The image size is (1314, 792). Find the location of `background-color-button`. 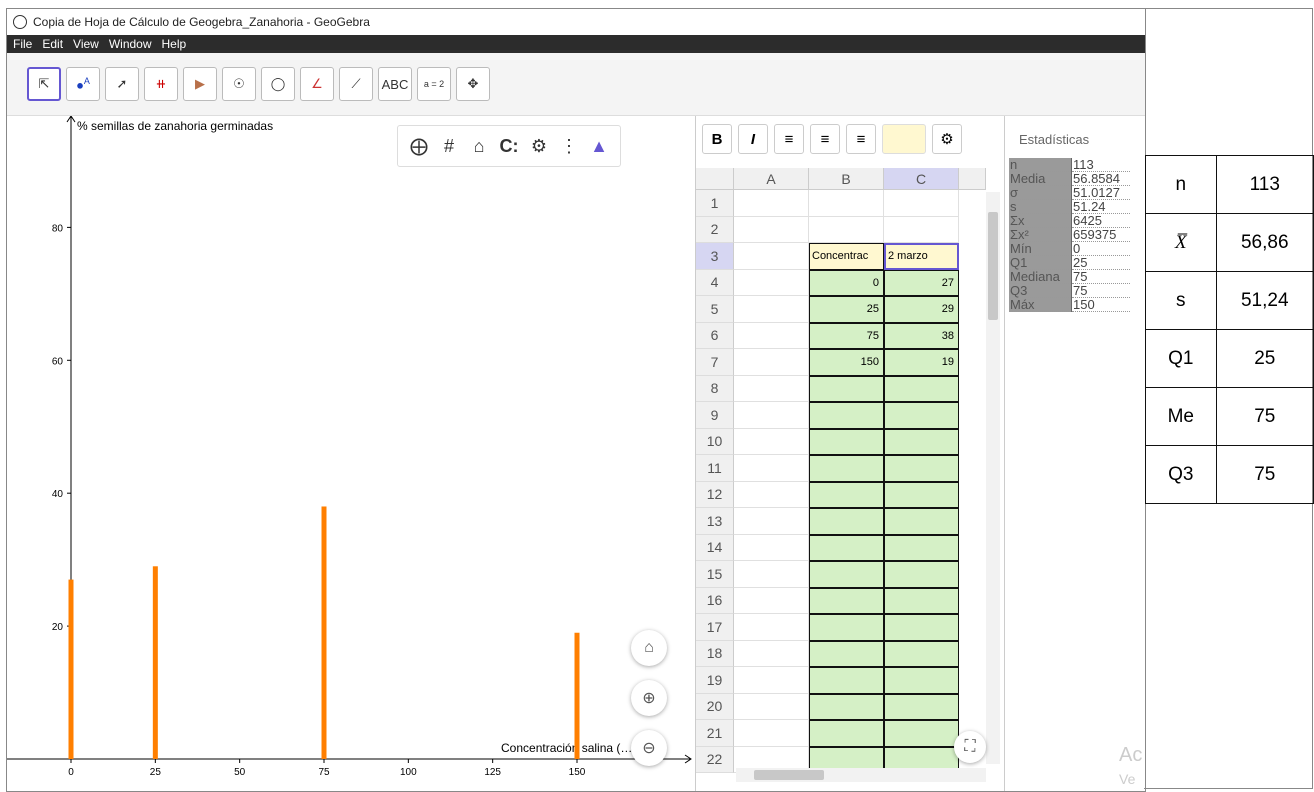

background-color-button is located at coordinates (904, 139).